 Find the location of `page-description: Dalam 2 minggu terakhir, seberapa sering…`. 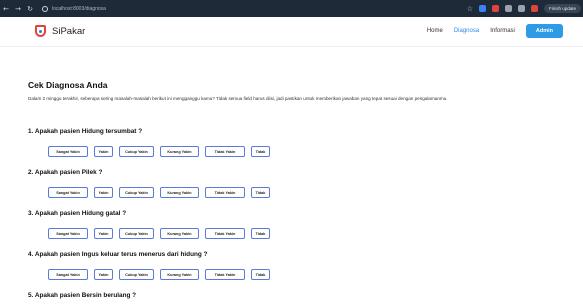

page-description: Dalam 2 minggu terakhir, seberapa sering… is located at coordinates (238, 98).